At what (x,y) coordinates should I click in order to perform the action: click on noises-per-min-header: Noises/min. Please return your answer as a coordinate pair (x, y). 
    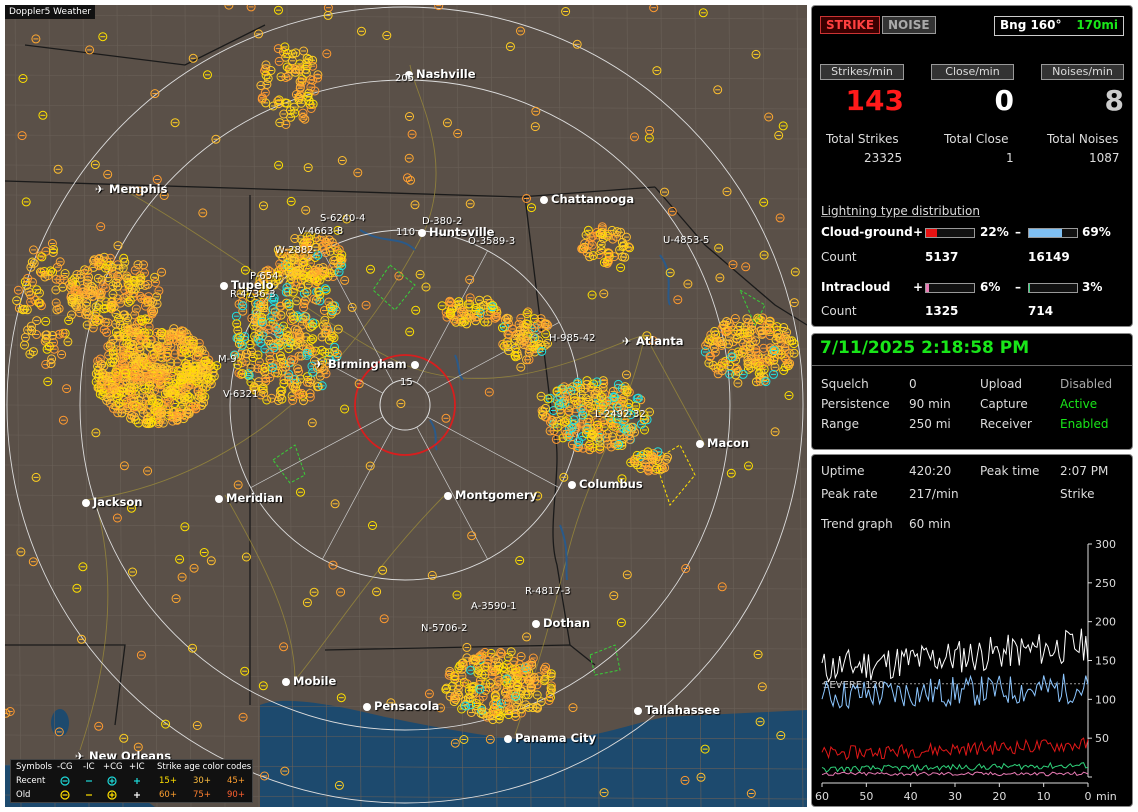
    Looking at the image, I should click on (1082, 72).